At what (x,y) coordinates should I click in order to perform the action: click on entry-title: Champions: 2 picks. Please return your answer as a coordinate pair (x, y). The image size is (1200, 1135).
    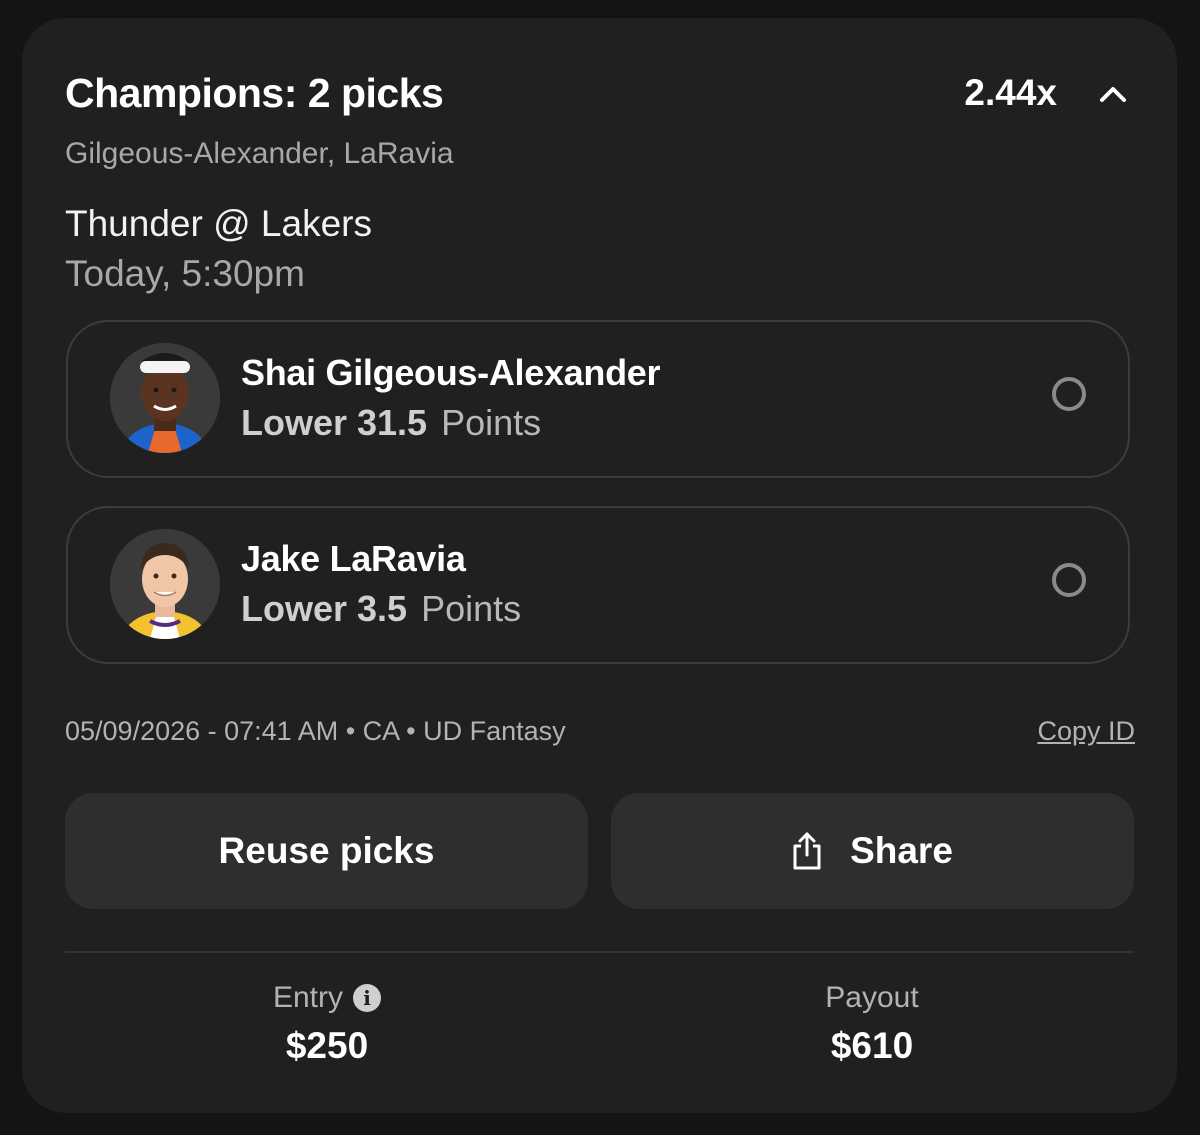
    Looking at the image, I should click on (254, 93).